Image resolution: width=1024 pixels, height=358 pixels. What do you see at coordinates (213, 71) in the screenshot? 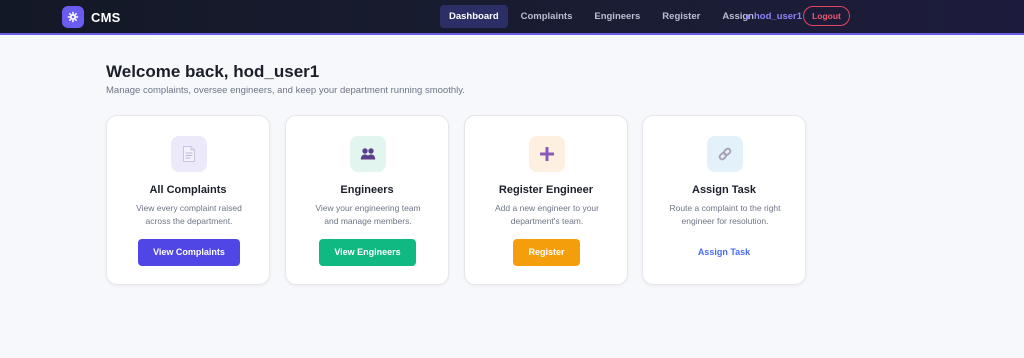
I see `page-title: Welcome back, hod_user1` at bounding box center [213, 71].